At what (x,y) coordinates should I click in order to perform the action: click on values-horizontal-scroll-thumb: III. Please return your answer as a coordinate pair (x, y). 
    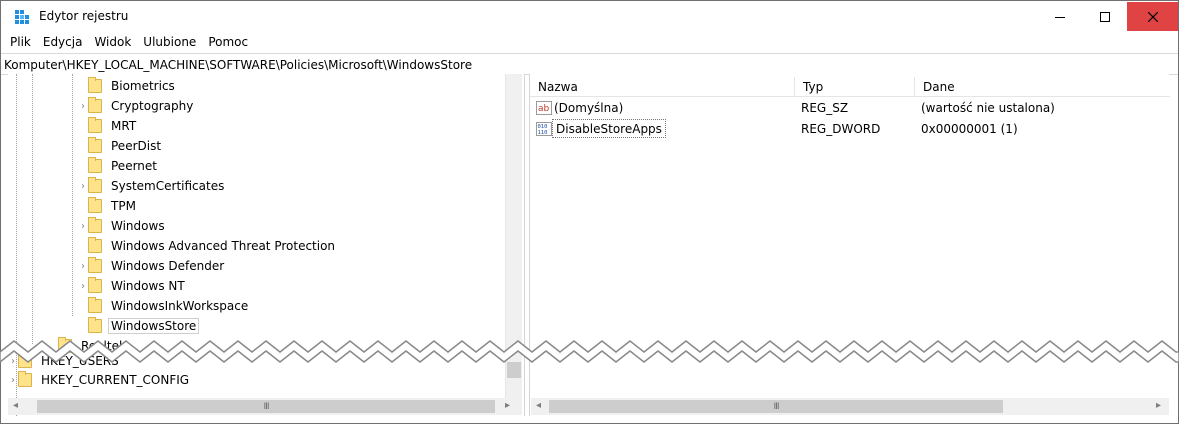
    Looking at the image, I should click on (776, 406).